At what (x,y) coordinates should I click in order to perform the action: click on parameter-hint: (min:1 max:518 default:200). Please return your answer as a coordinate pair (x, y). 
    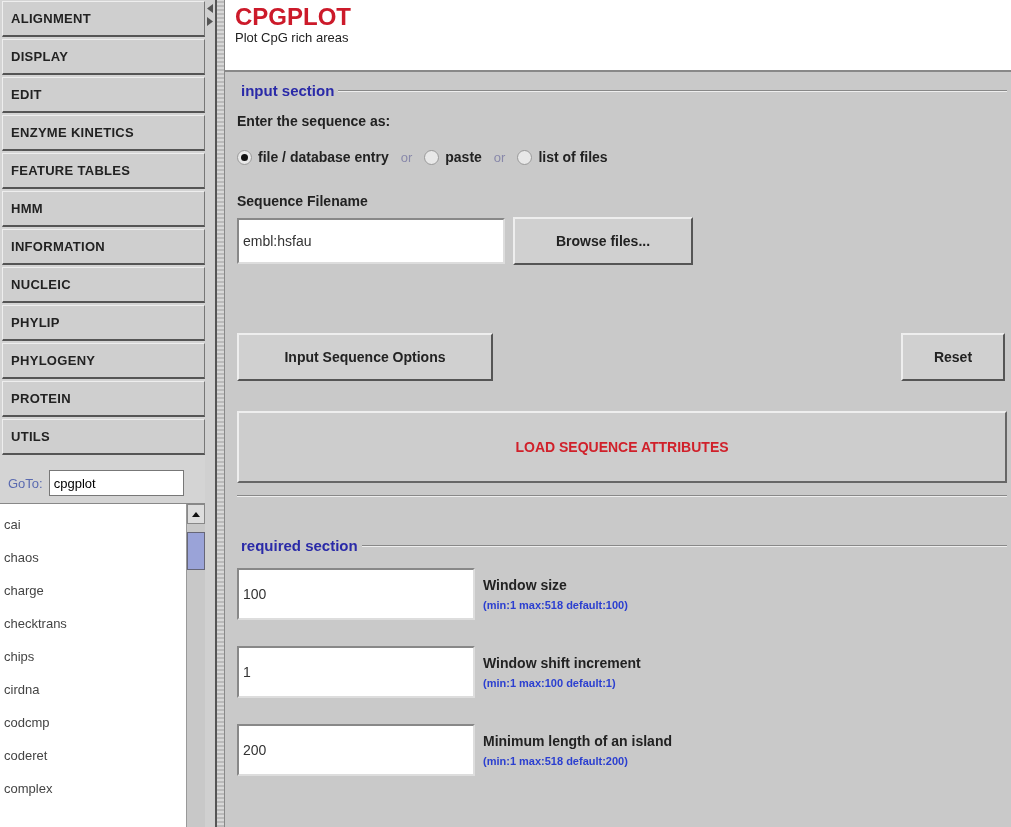
    Looking at the image, I should click on (556, 761).